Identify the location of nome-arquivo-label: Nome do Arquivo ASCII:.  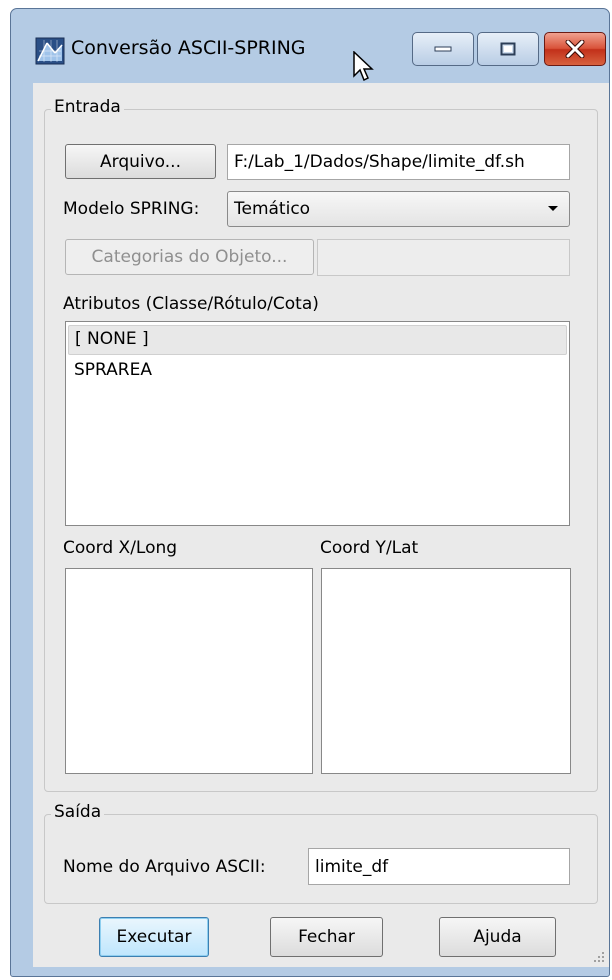
(164, 867).